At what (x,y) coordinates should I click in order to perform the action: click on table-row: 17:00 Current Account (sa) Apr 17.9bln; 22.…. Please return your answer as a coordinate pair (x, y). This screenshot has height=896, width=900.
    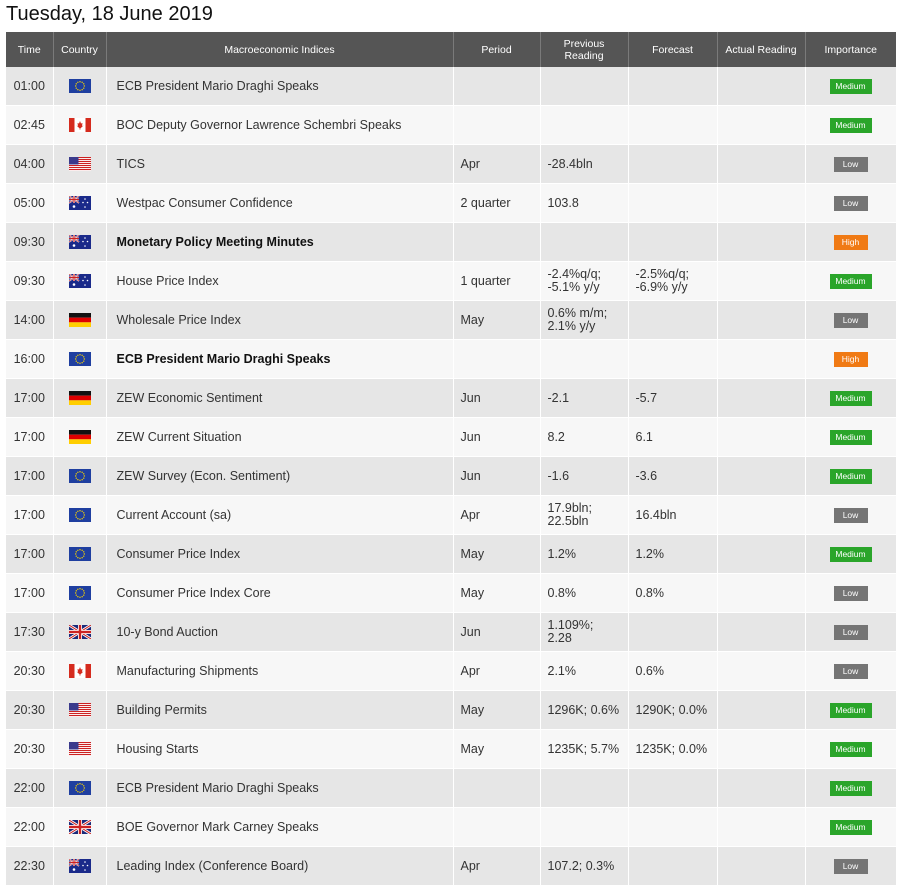
    Looking at the image, I should click on (451, 515).